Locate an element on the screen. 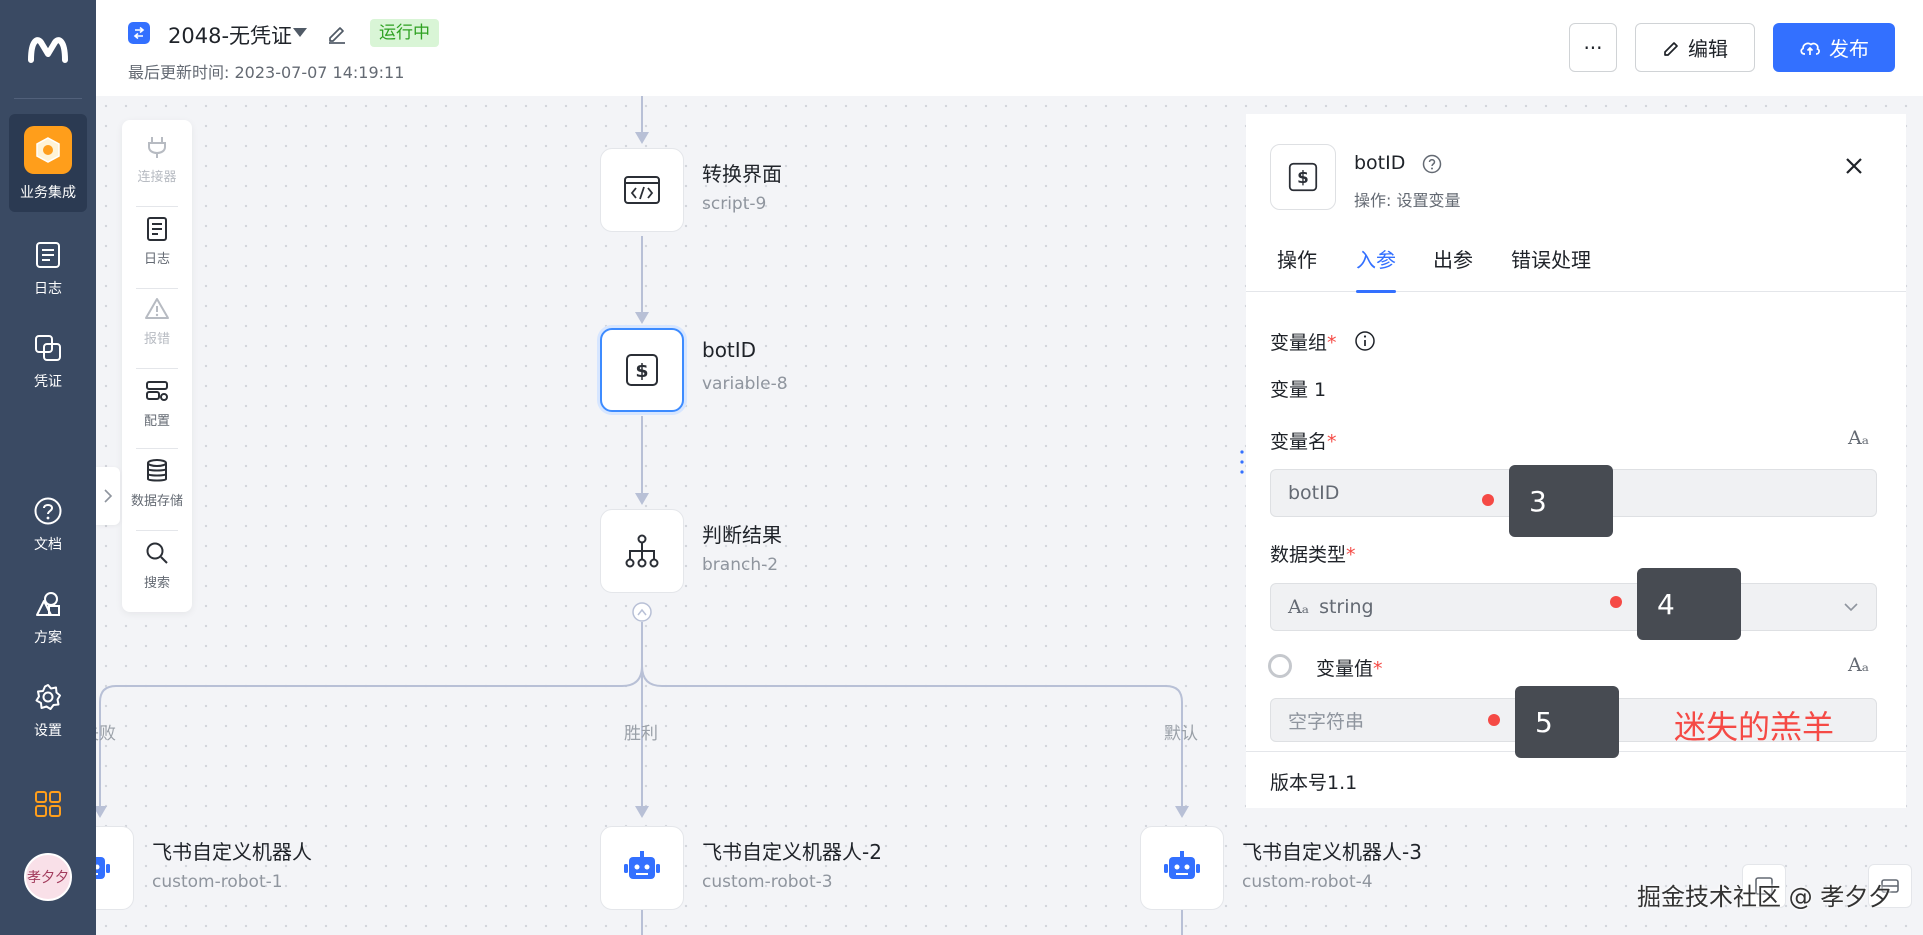 The image size is (1923, 935). variable-name-label: 变量名* is located at coordinates (1303, 440).